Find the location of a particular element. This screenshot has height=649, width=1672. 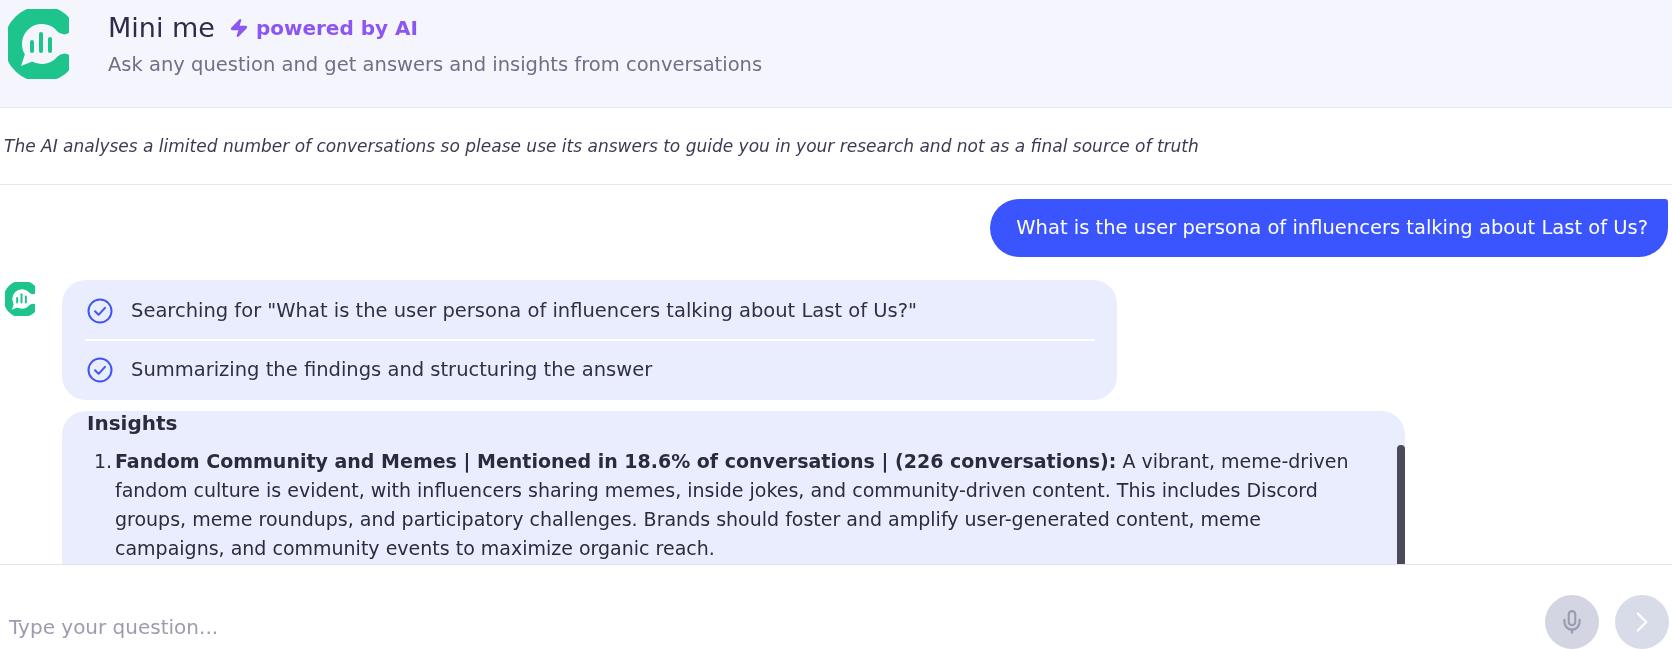

insight-text: Fandom Community and Memes | Mentioned in 18.6% of conversations | (226 conversations): A vibrant, meme-driven fandom culture is evident, with influencers sharing memes, inside jokes, and community-driven content. This includes Discord groups, meme roundups, and participatory challenges. Brands should foster and amplify user-generated content, meme campaigns, and community events to maximize organic reach. is located at coordinates (732, 505).